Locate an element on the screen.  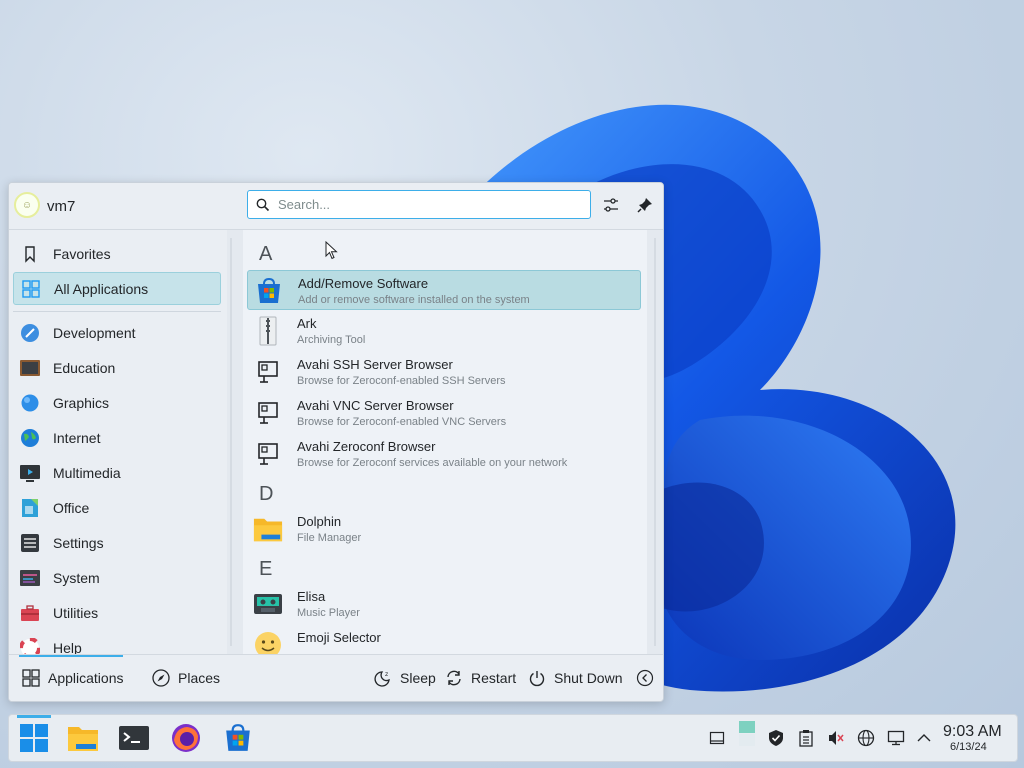
clock-time: 9:03 AM is located at coordinates (972, 732).